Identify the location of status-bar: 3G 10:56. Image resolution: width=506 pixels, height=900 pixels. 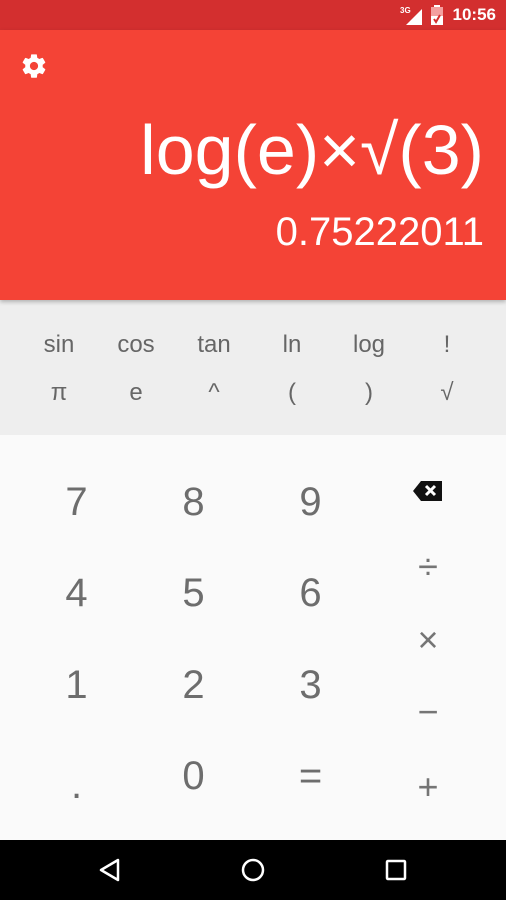
(253, 15).